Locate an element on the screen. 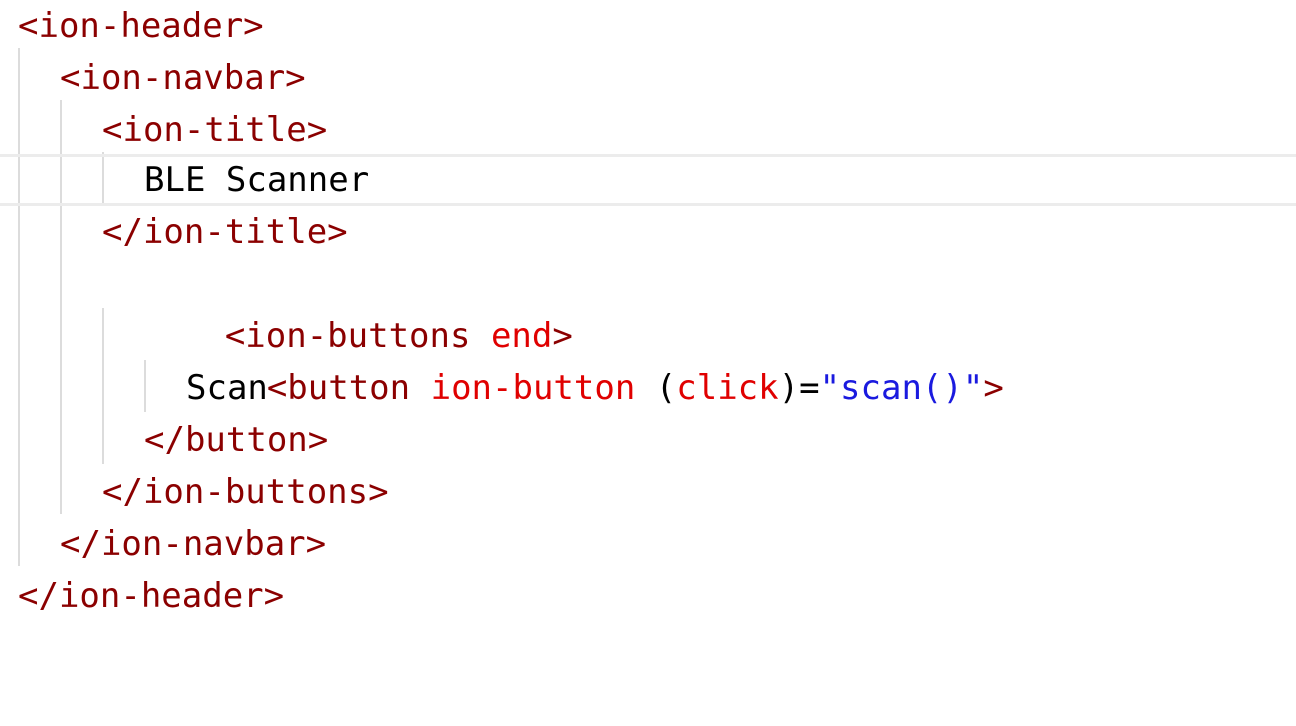 The image size is (1296, 726). tag-token: </button> is located at coordinates (236, 440).